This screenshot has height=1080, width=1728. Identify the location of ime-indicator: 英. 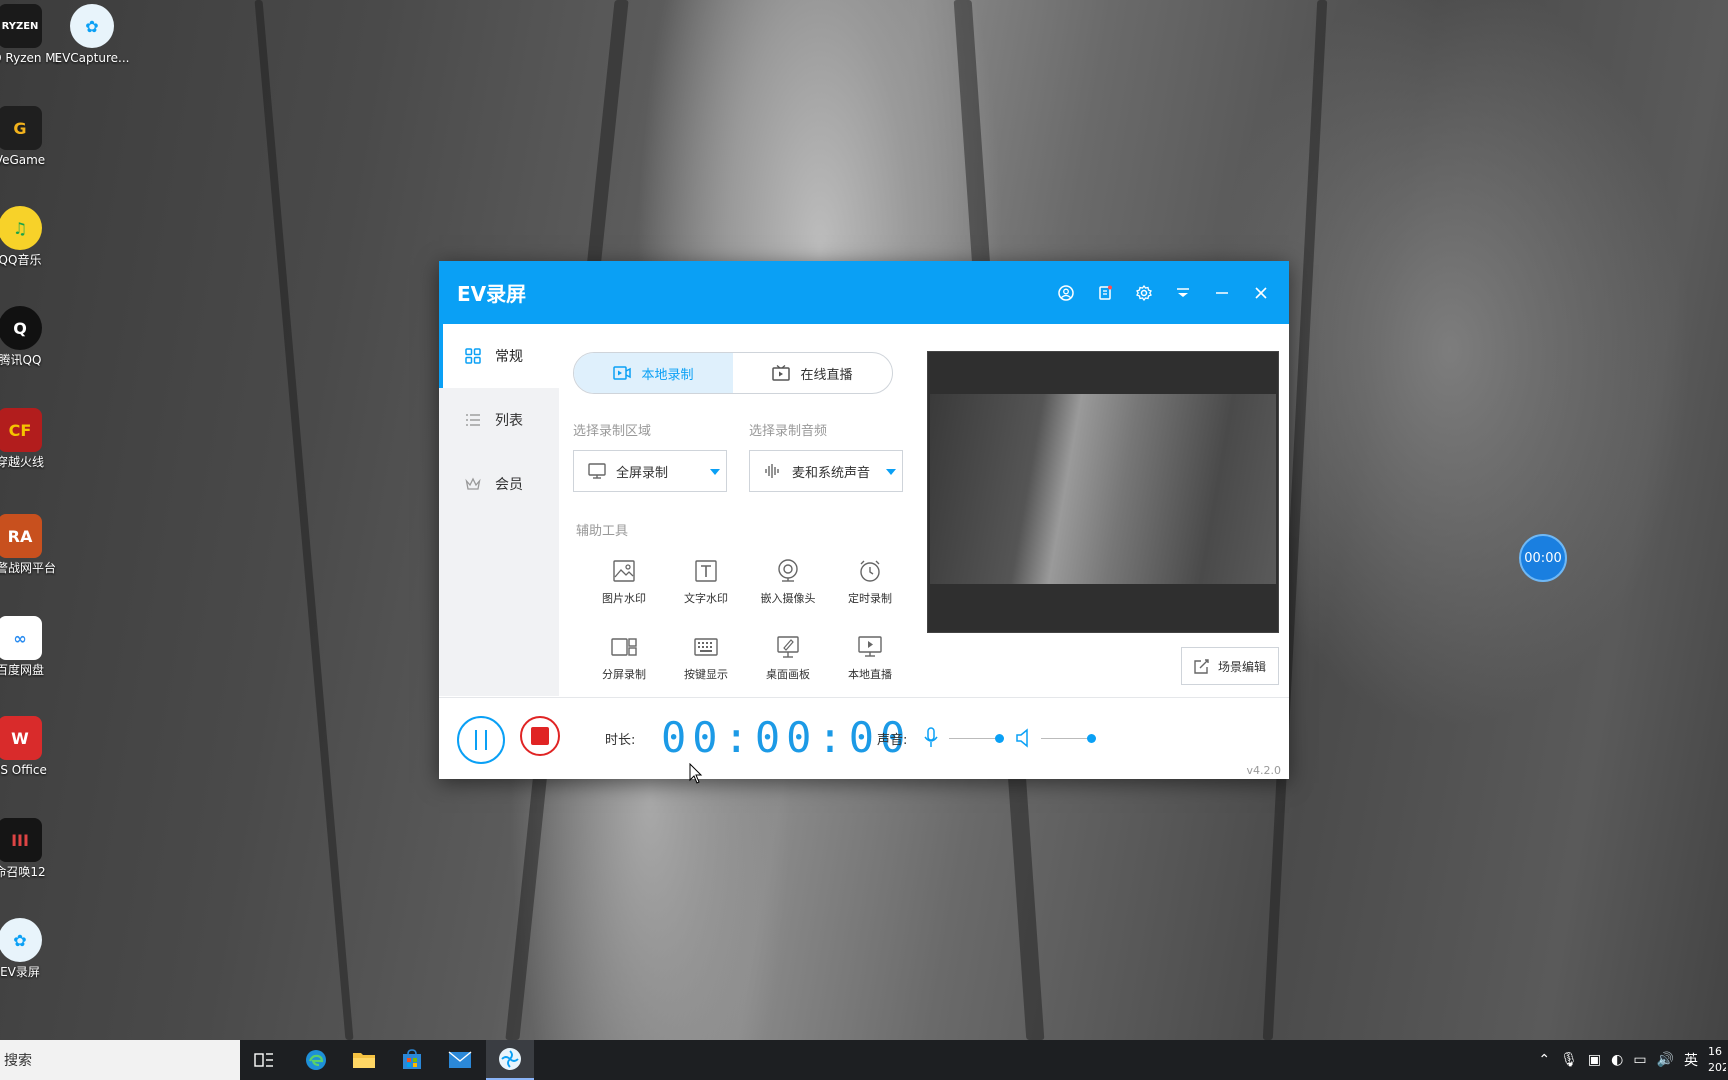
(1691, 1060).